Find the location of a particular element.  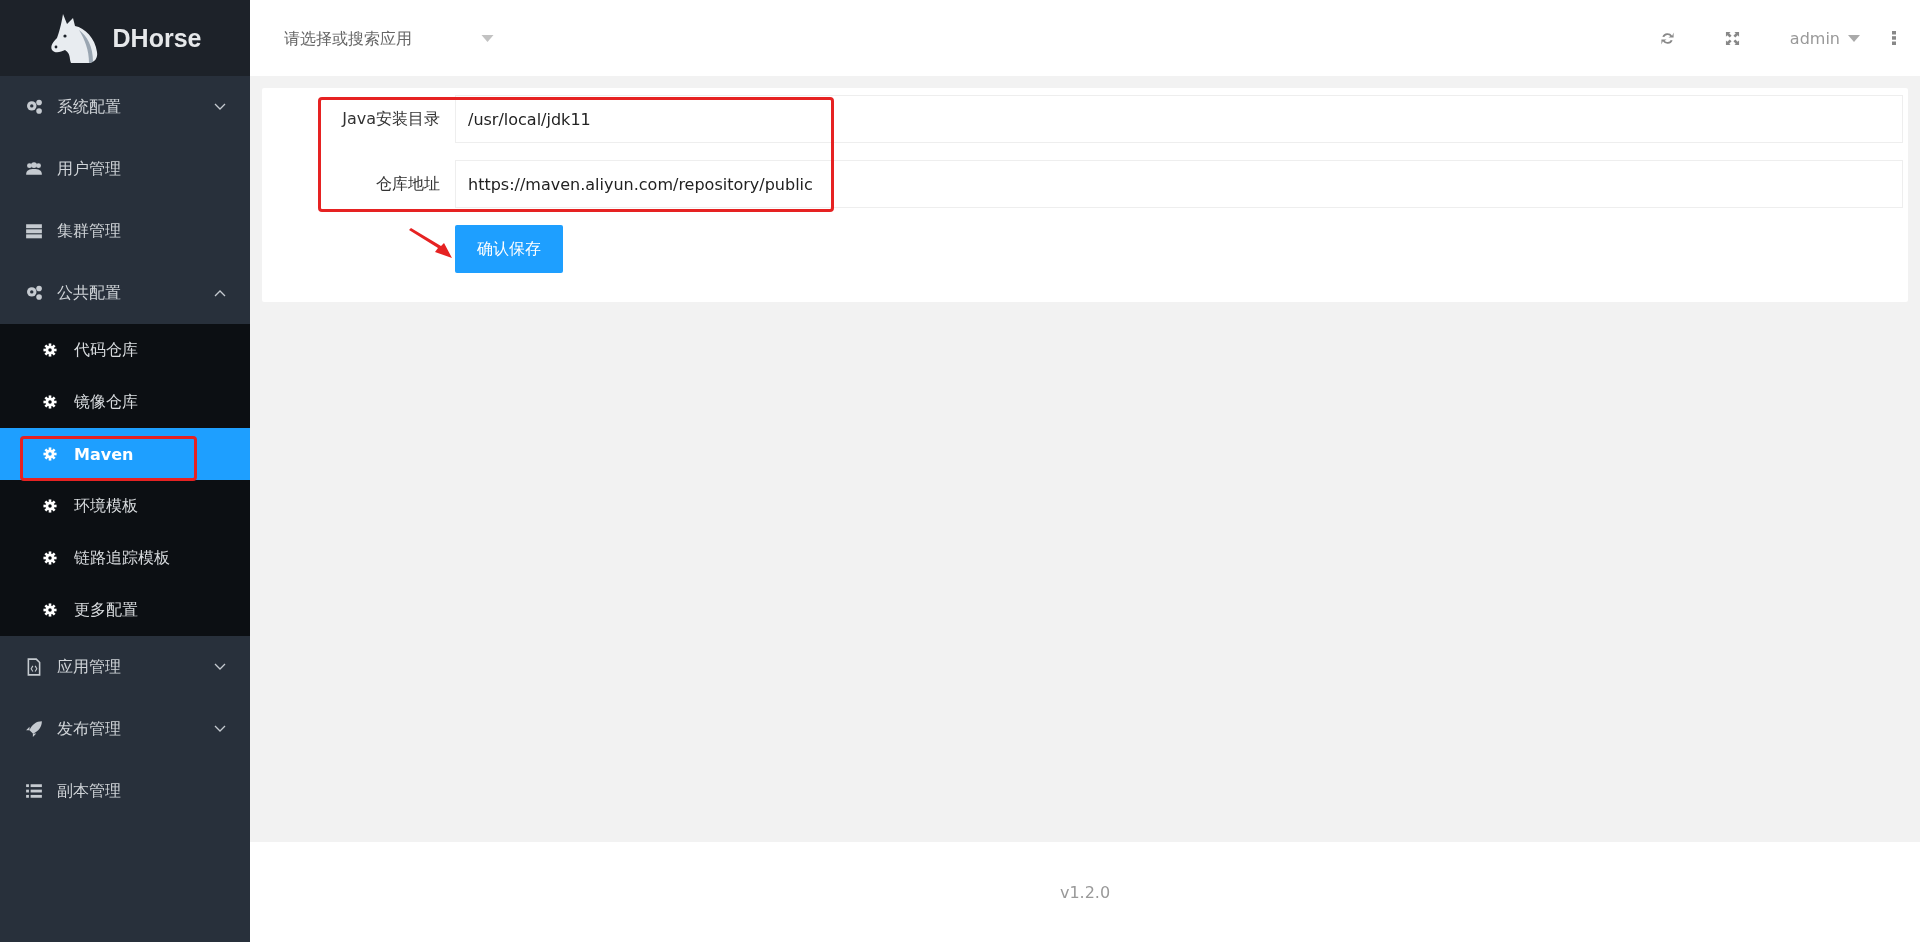

pointer-arrow is located at coordinates (431, 244).